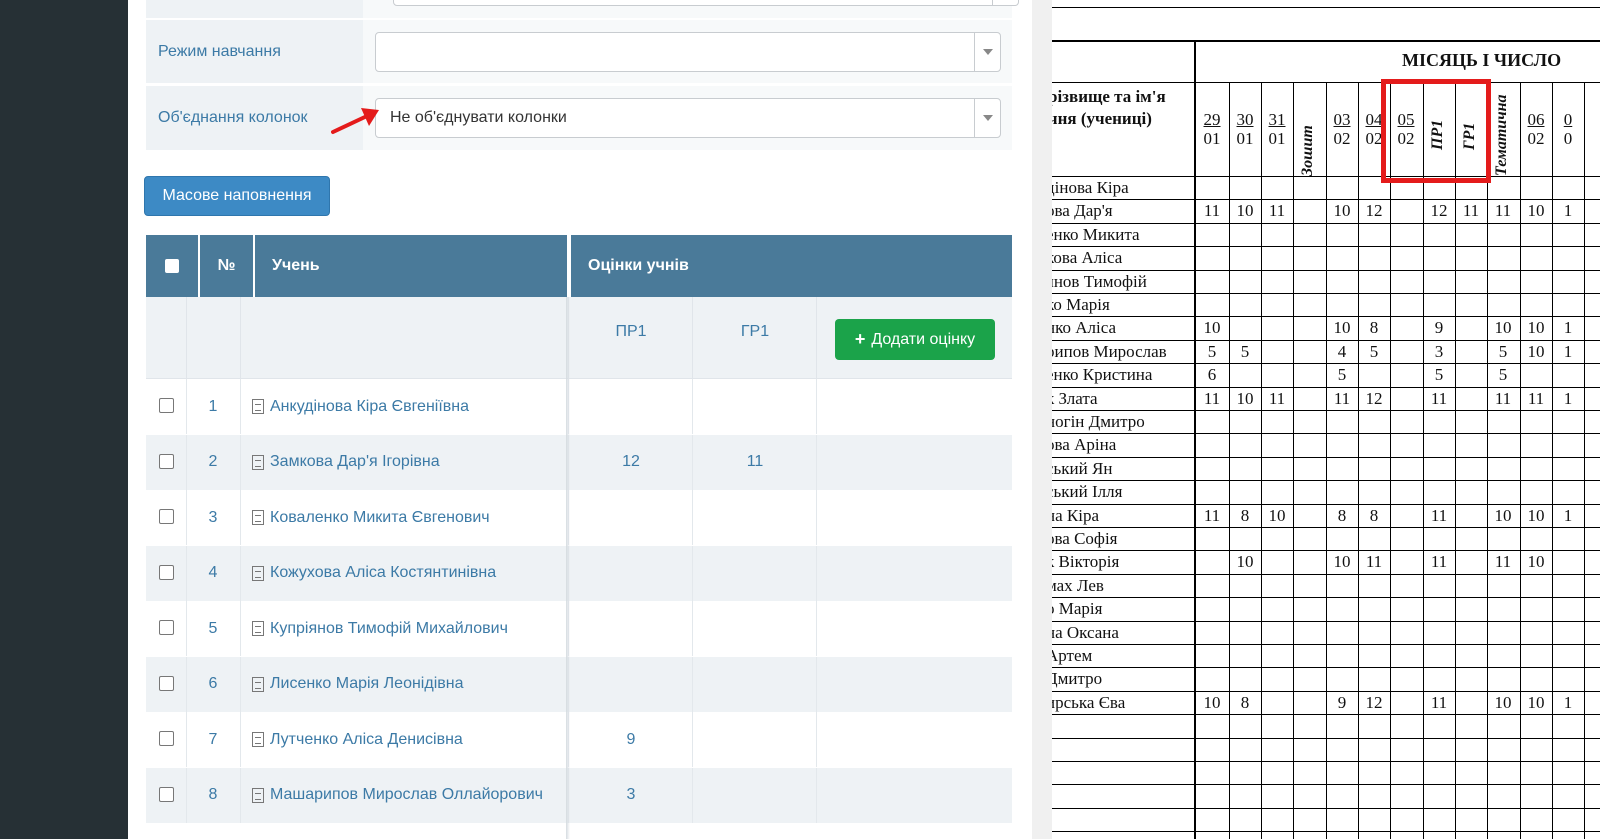 Image resolution: width=1600 pixels, height=839 pixels. What do you see at coordinates (383, 572) in the screenshot?
I see `student-name: Кожухова Аліса Костянтинівна` at bounding box center [383, 572].